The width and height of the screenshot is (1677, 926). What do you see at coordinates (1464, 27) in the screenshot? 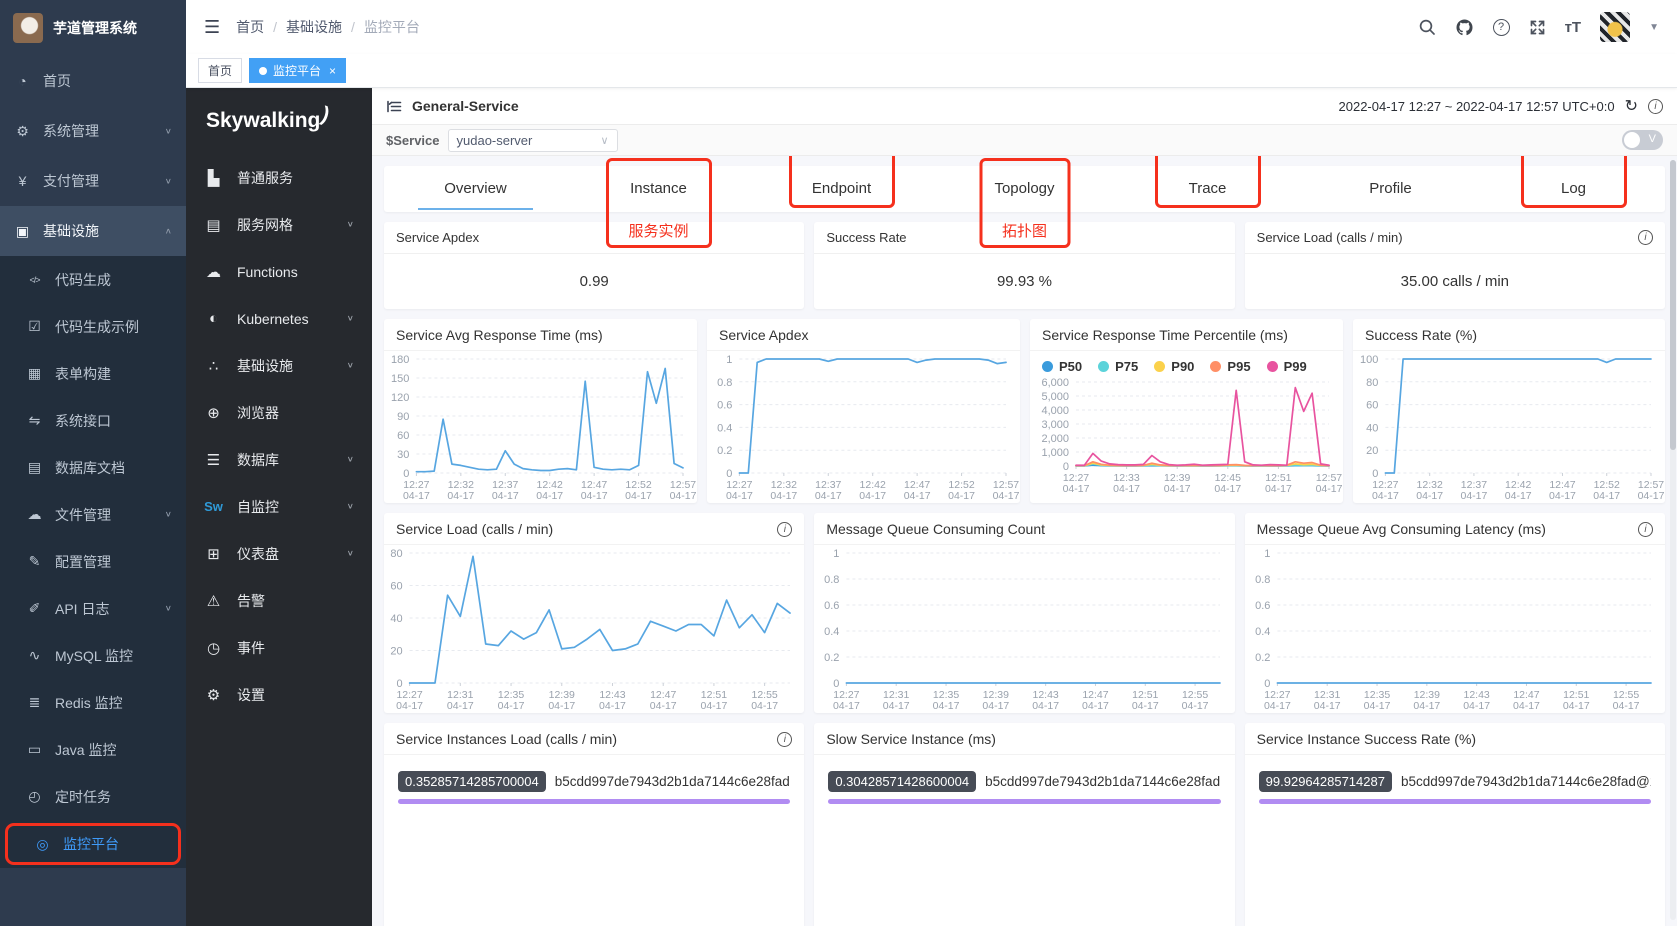
I see `github-icon` at bounding box center [1464, 27].